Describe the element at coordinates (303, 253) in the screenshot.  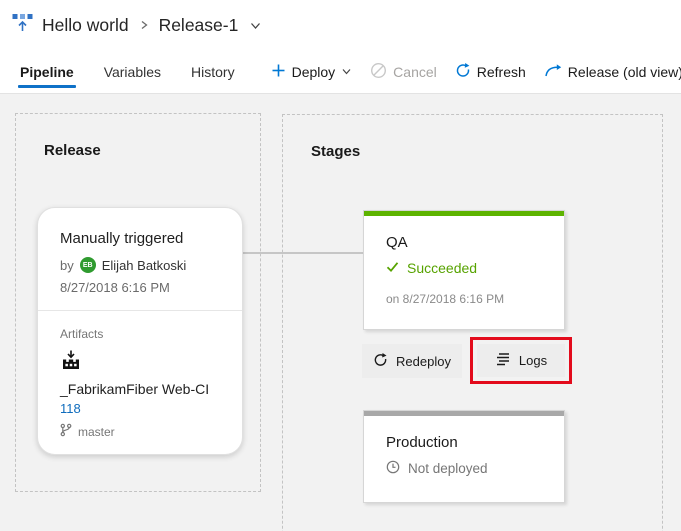
I see `release-to-stage-connector` at that location.